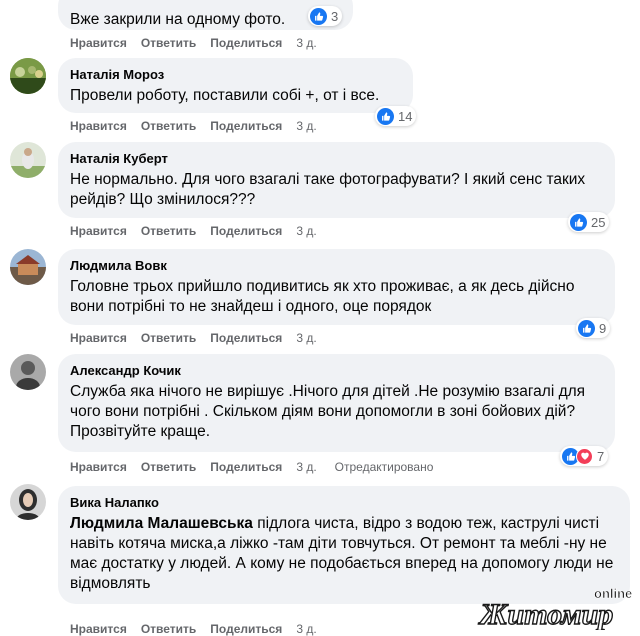 This screenshot has width=640, height=636. I want to click on reaction-count: 7, so click(601, 456).